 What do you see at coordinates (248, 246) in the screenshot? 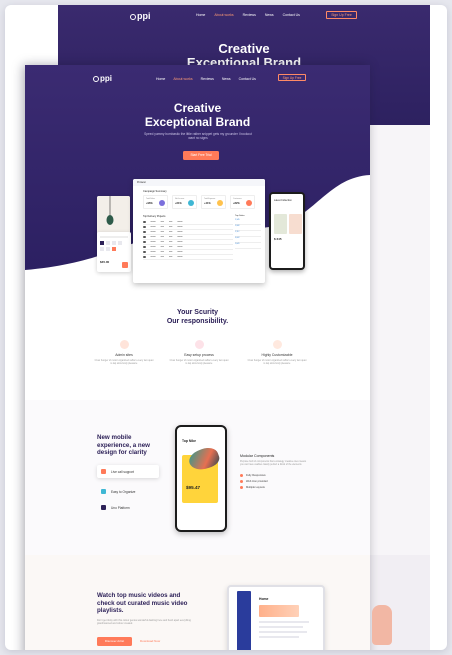
I see `list-item: 2,841` at bounding box center [248, 246].